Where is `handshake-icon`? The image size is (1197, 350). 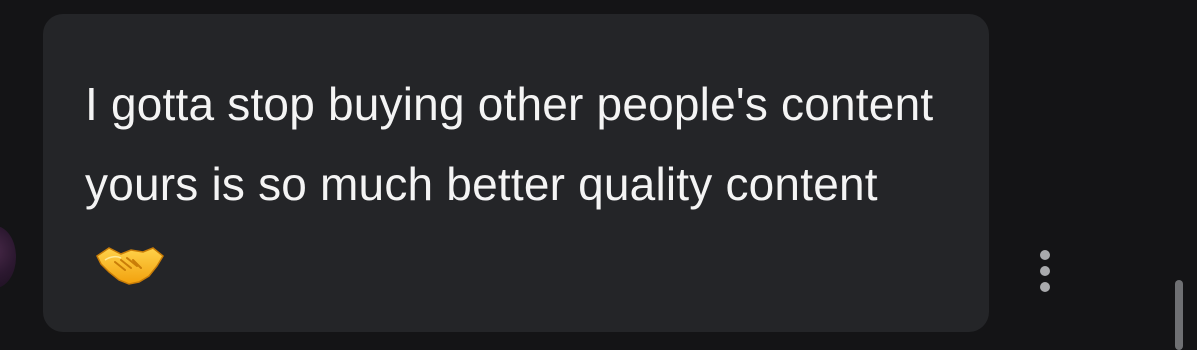 handshake-icon is located at coordinates (130, 257).